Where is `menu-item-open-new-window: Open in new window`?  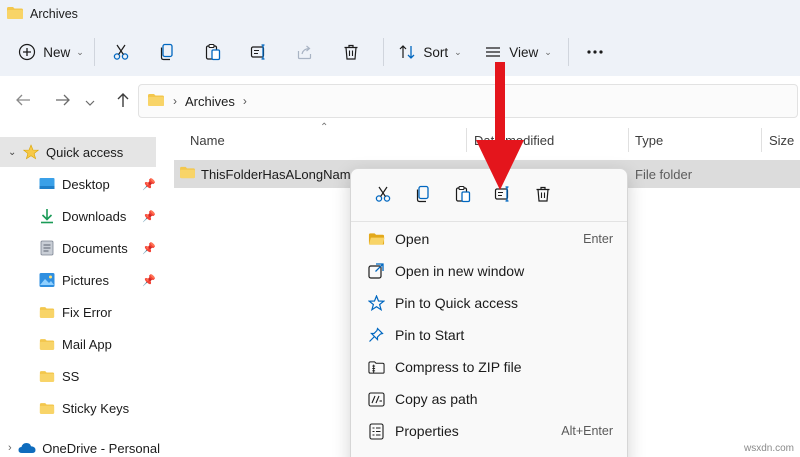
menu-item-open-new-window: Open in new window is located at coordinates (489, 271).